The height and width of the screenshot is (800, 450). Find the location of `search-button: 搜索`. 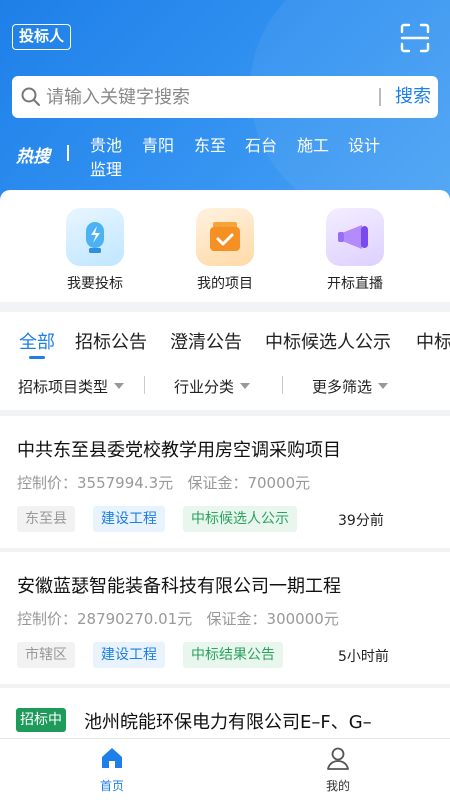

search-button: 搜索 is located at coordinates (413, 97).